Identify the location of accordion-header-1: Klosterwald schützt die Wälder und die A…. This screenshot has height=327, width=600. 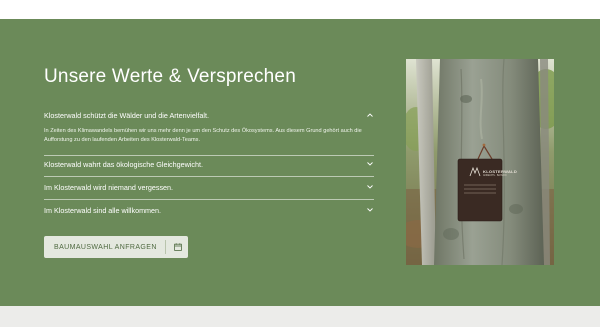
(209, 115).